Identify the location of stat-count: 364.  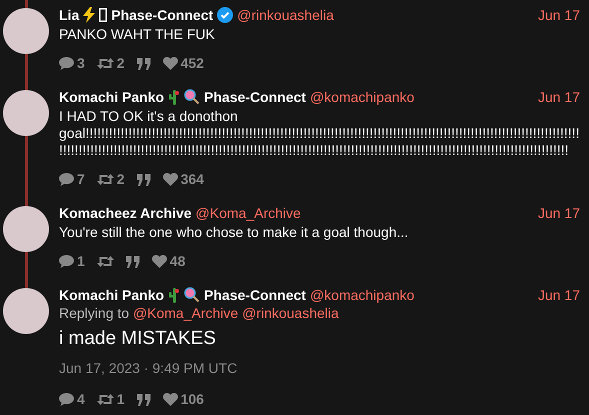
(192, 179).